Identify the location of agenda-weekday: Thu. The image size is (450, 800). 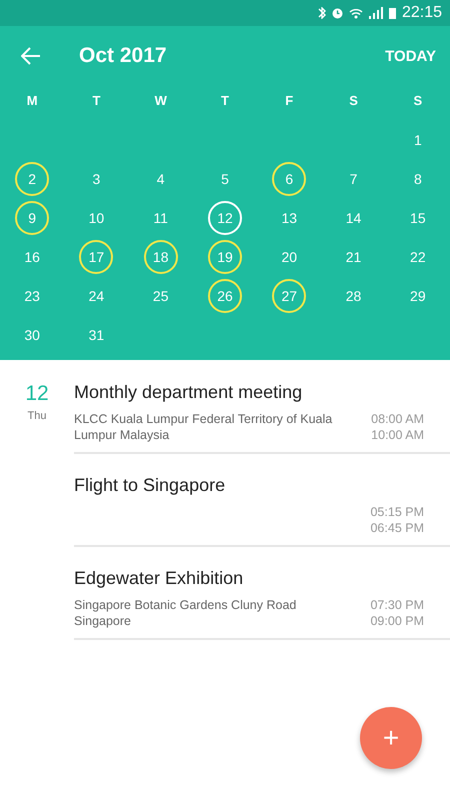
(37, 416).